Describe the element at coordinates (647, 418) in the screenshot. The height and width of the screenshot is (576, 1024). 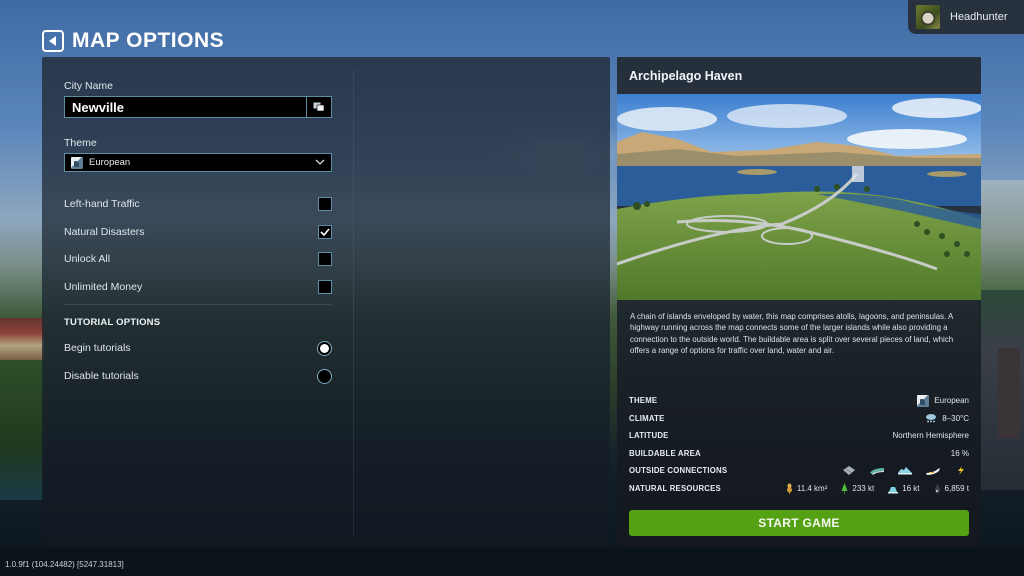
I see `stat-label: CLIMATE` at that location.